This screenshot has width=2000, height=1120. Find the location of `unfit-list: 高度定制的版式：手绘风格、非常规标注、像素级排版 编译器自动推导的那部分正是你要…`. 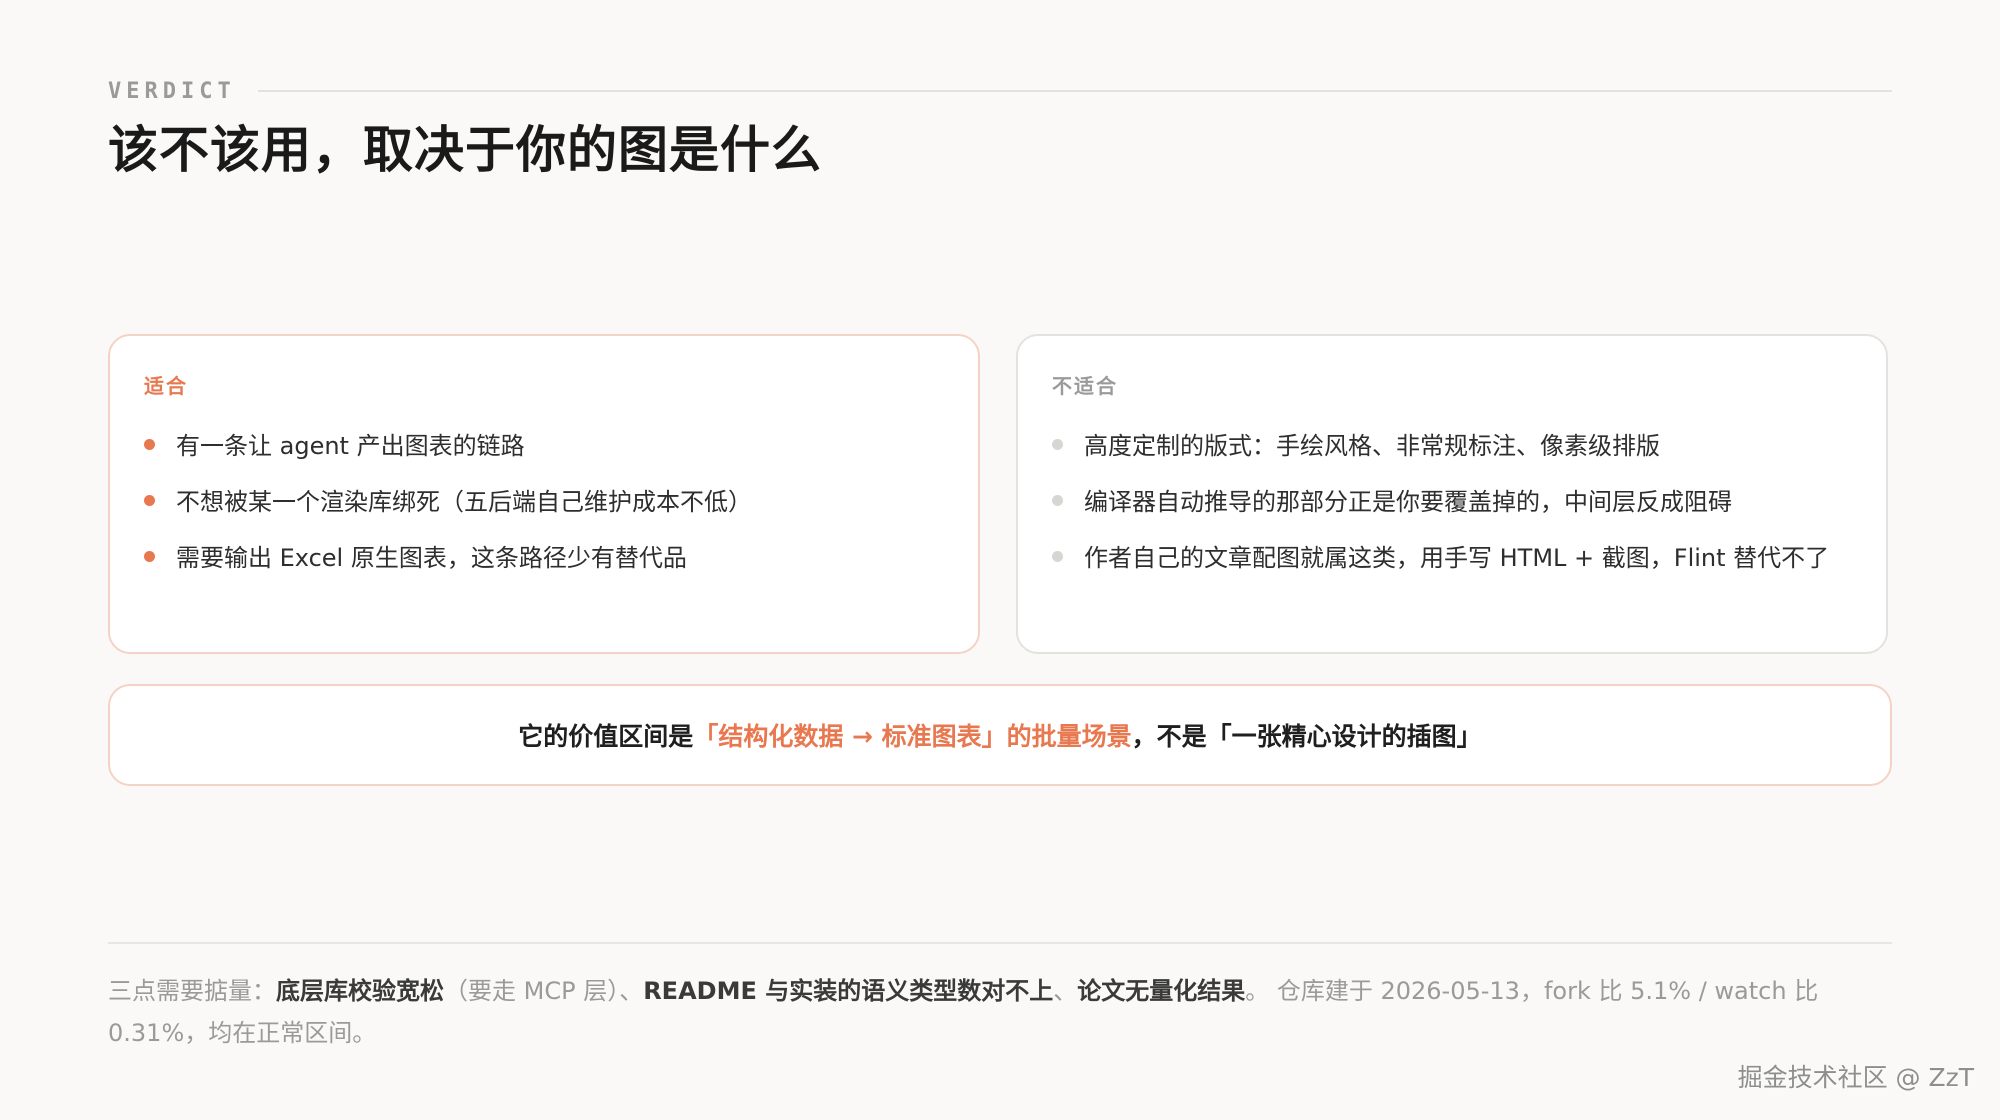

unfit-list: 高度定制的版式：手绘风格、非常规标注、像素级排版 编译器自动推导的那部分正是你要… is located at coordinates (1452, 502).